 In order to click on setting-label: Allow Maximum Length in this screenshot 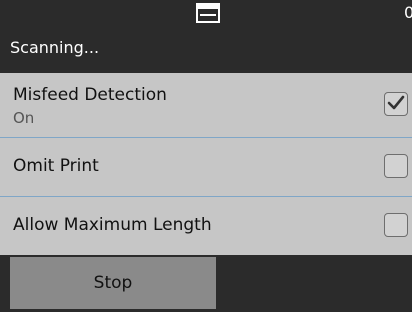, I will do `click(112, 225)`.